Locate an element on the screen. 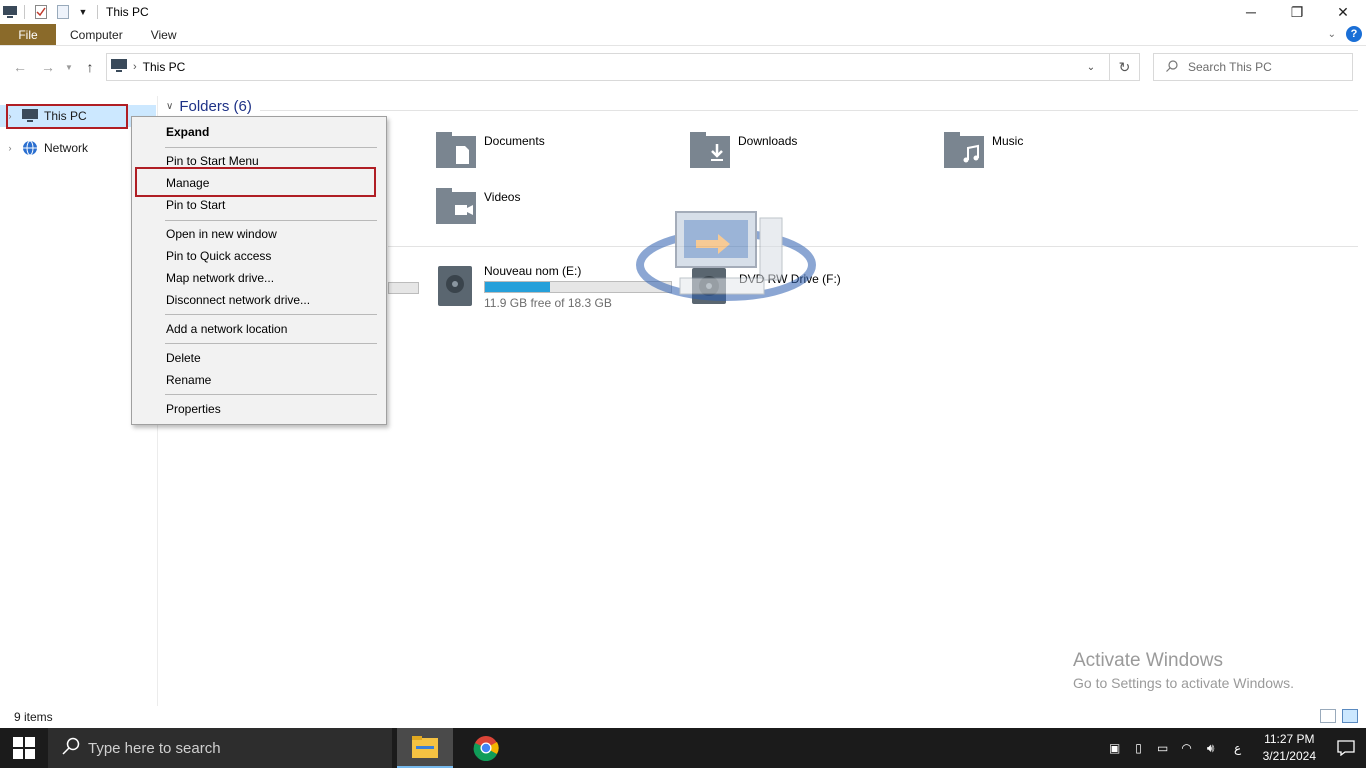  navigation-bar: ← → ▼ ↑ › This PC ⌄ ↻ Search This PC is located at coordinates (683, 67).